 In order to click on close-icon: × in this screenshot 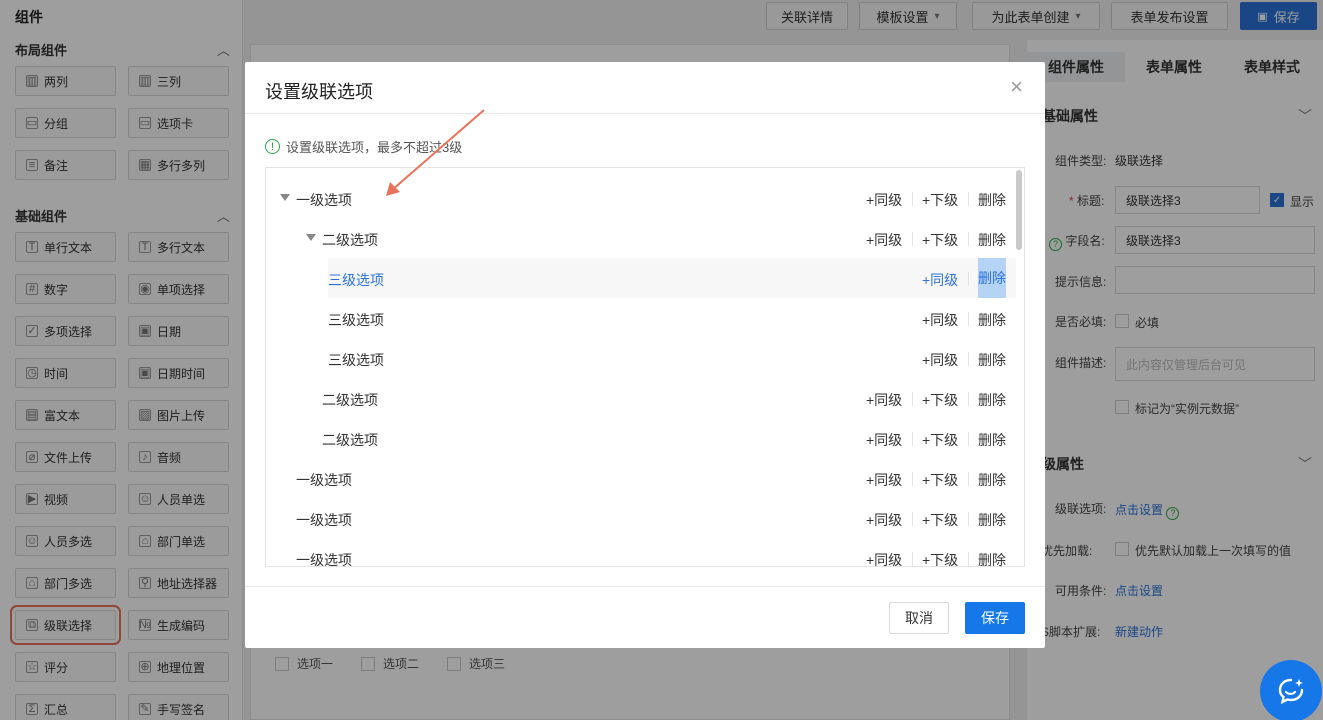, I will do `click(1016, 87)`.